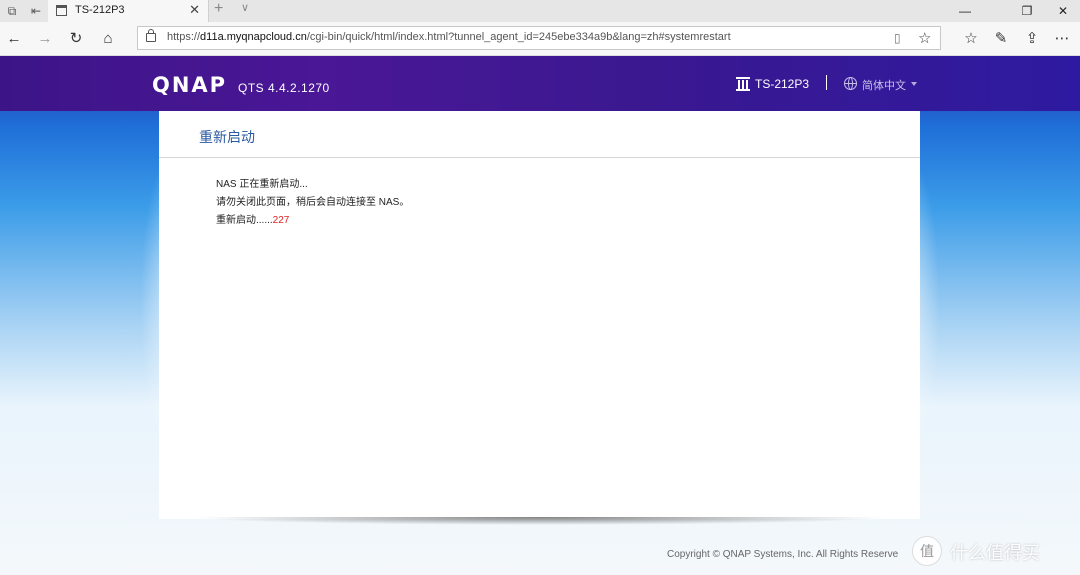  Describe the element at coordinates (313, 202) in the screenshot. I see `do-not-close-message: 请勿关闭此页面，稍后会自动连接至 NAS。` at that location.